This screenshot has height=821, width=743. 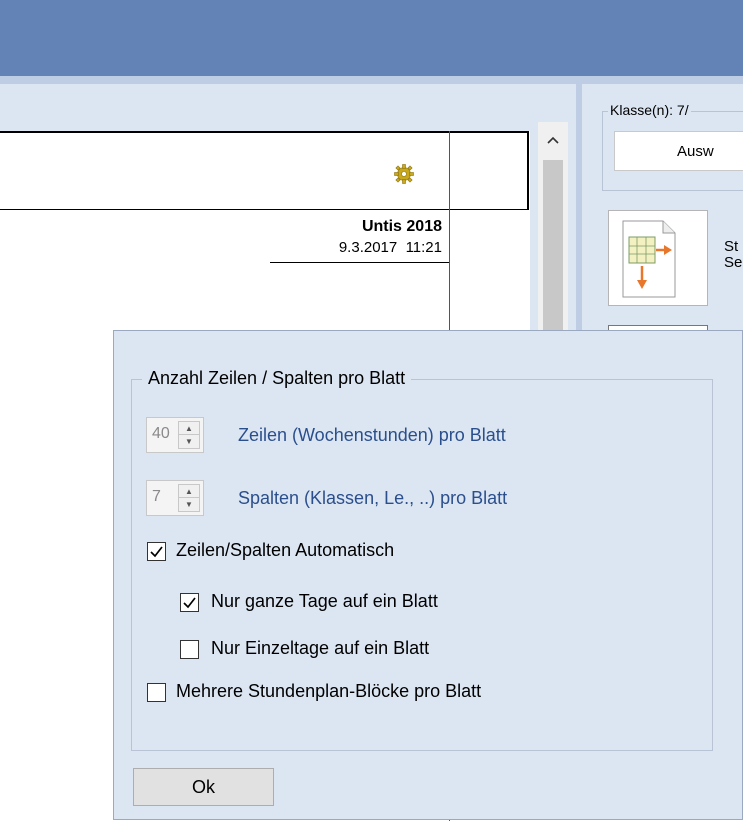 What do you see at coordinates (203, 787) in the screenshot?
I see `ok-button: Ok` at bounding box center [203, 787].